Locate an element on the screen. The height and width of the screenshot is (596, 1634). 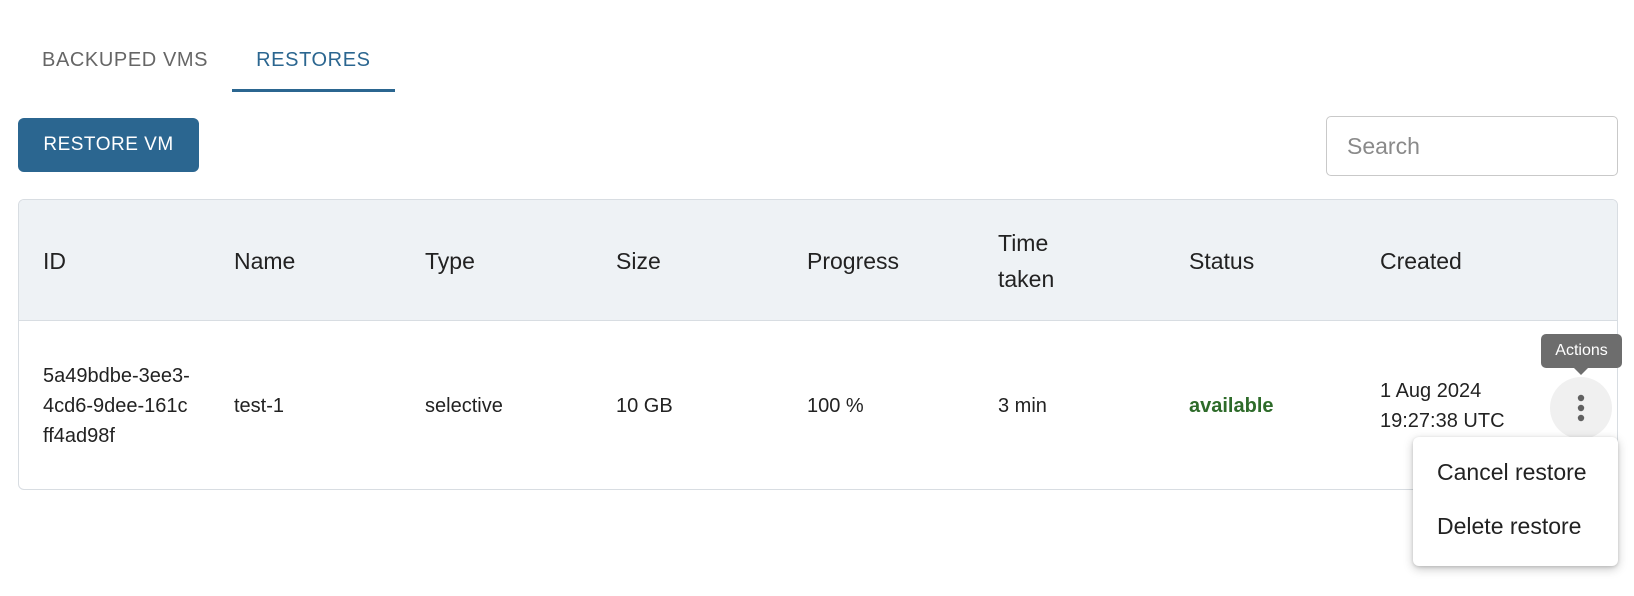
search-input is located at coordinates (1472, 146).